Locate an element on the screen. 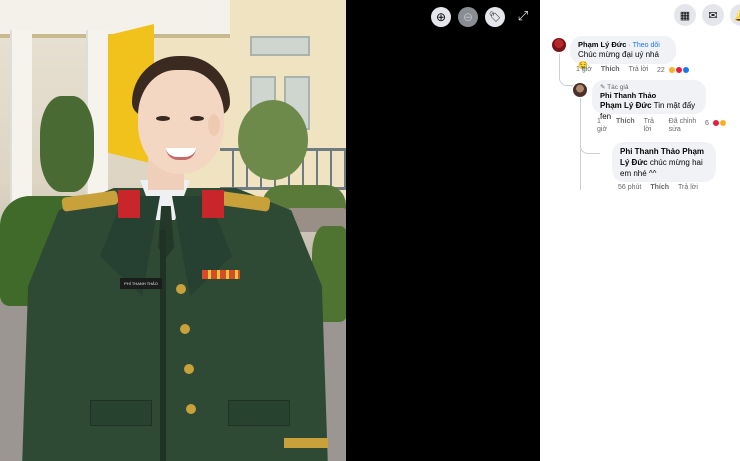  comment-actions: 56 phút Thích Trả lời is located at coordinates (658, 187).